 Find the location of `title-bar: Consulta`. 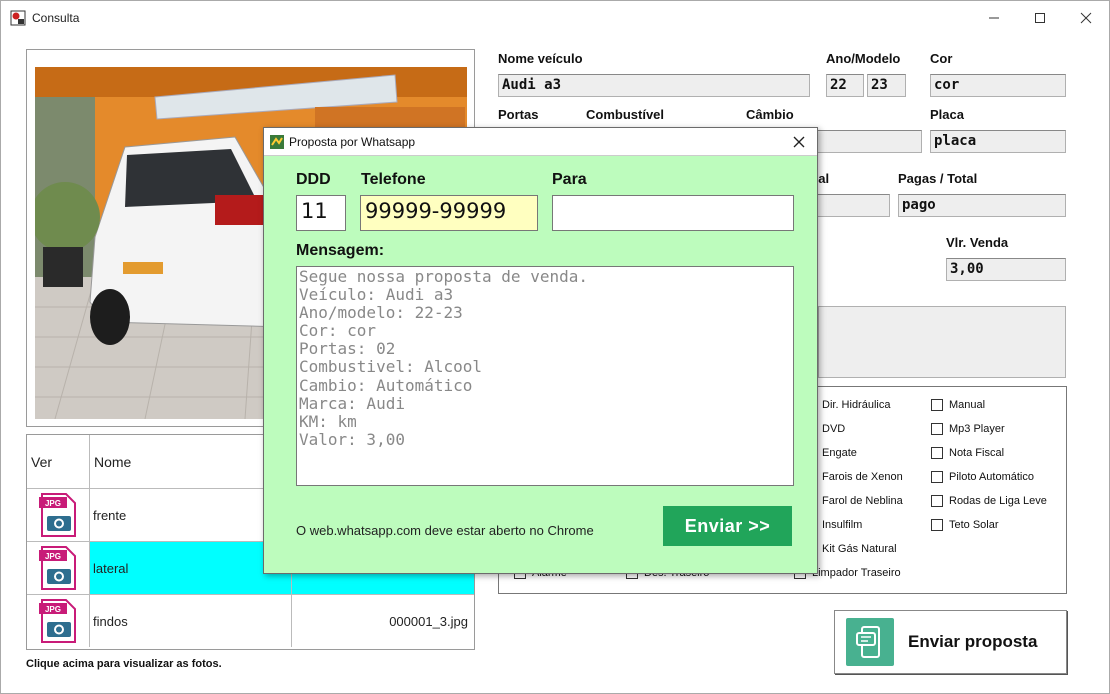

title-bar: Consulta is located at coordinates (555, 18).